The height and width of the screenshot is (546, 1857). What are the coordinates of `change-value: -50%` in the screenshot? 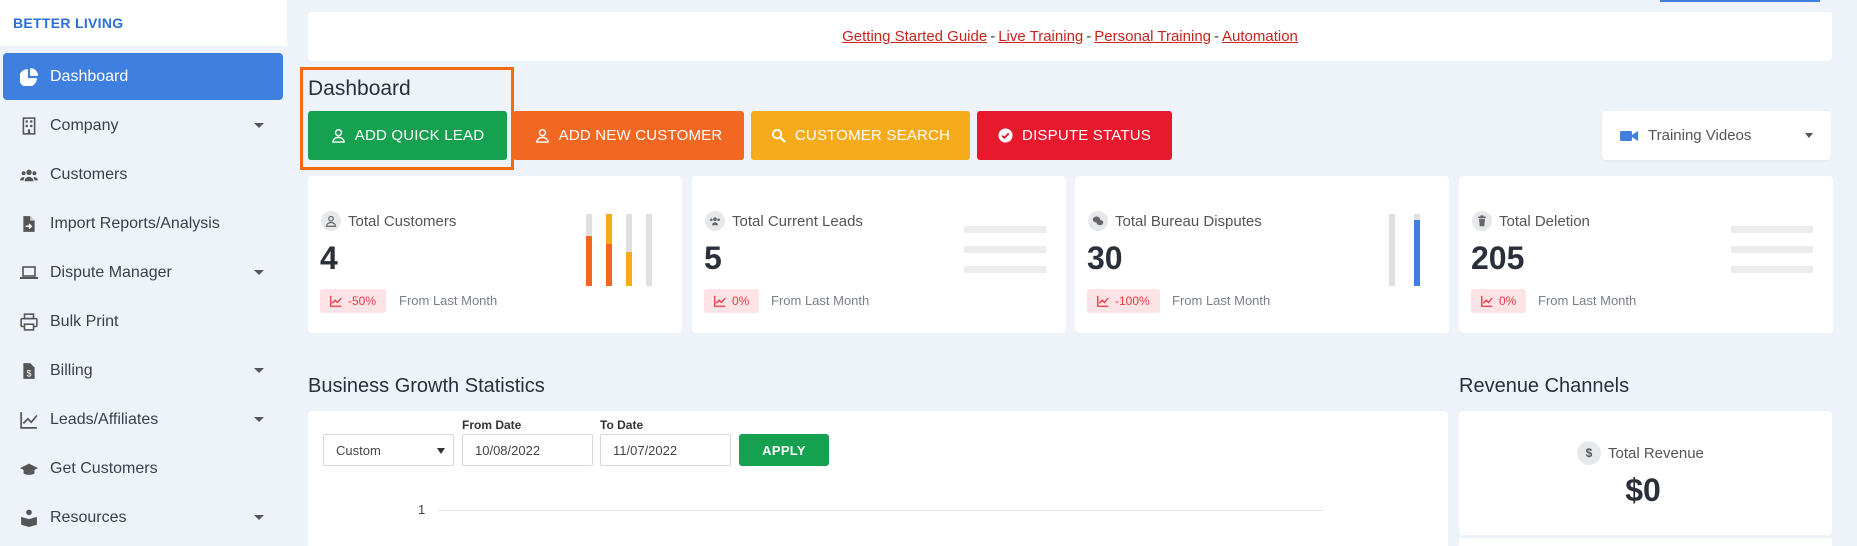 It's located at (362, 301).